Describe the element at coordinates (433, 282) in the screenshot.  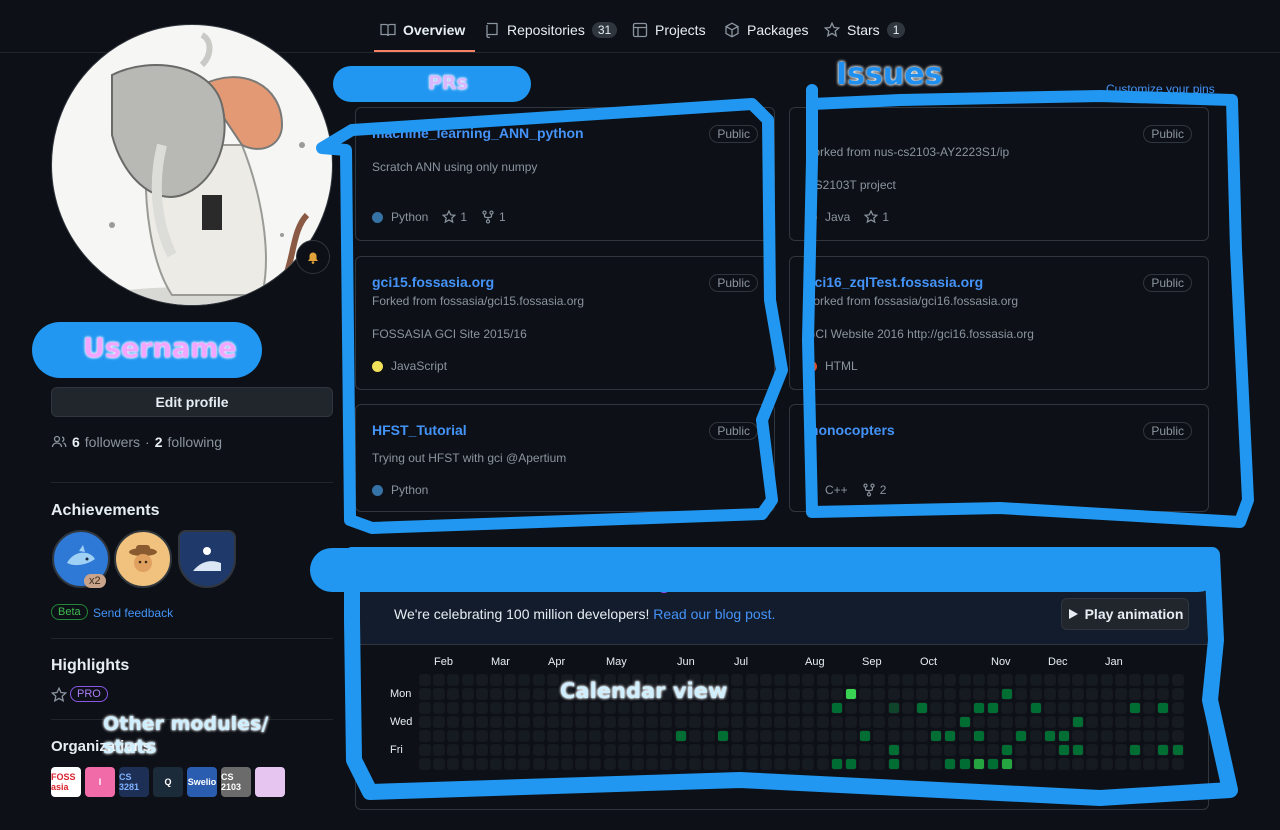
I see `repo-name-link: gci15.fossasia.org` at that location.